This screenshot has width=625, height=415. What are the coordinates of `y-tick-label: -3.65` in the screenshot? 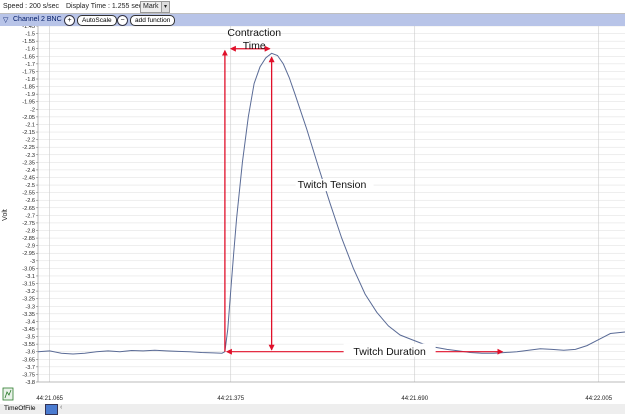 It's located at (28, 360).